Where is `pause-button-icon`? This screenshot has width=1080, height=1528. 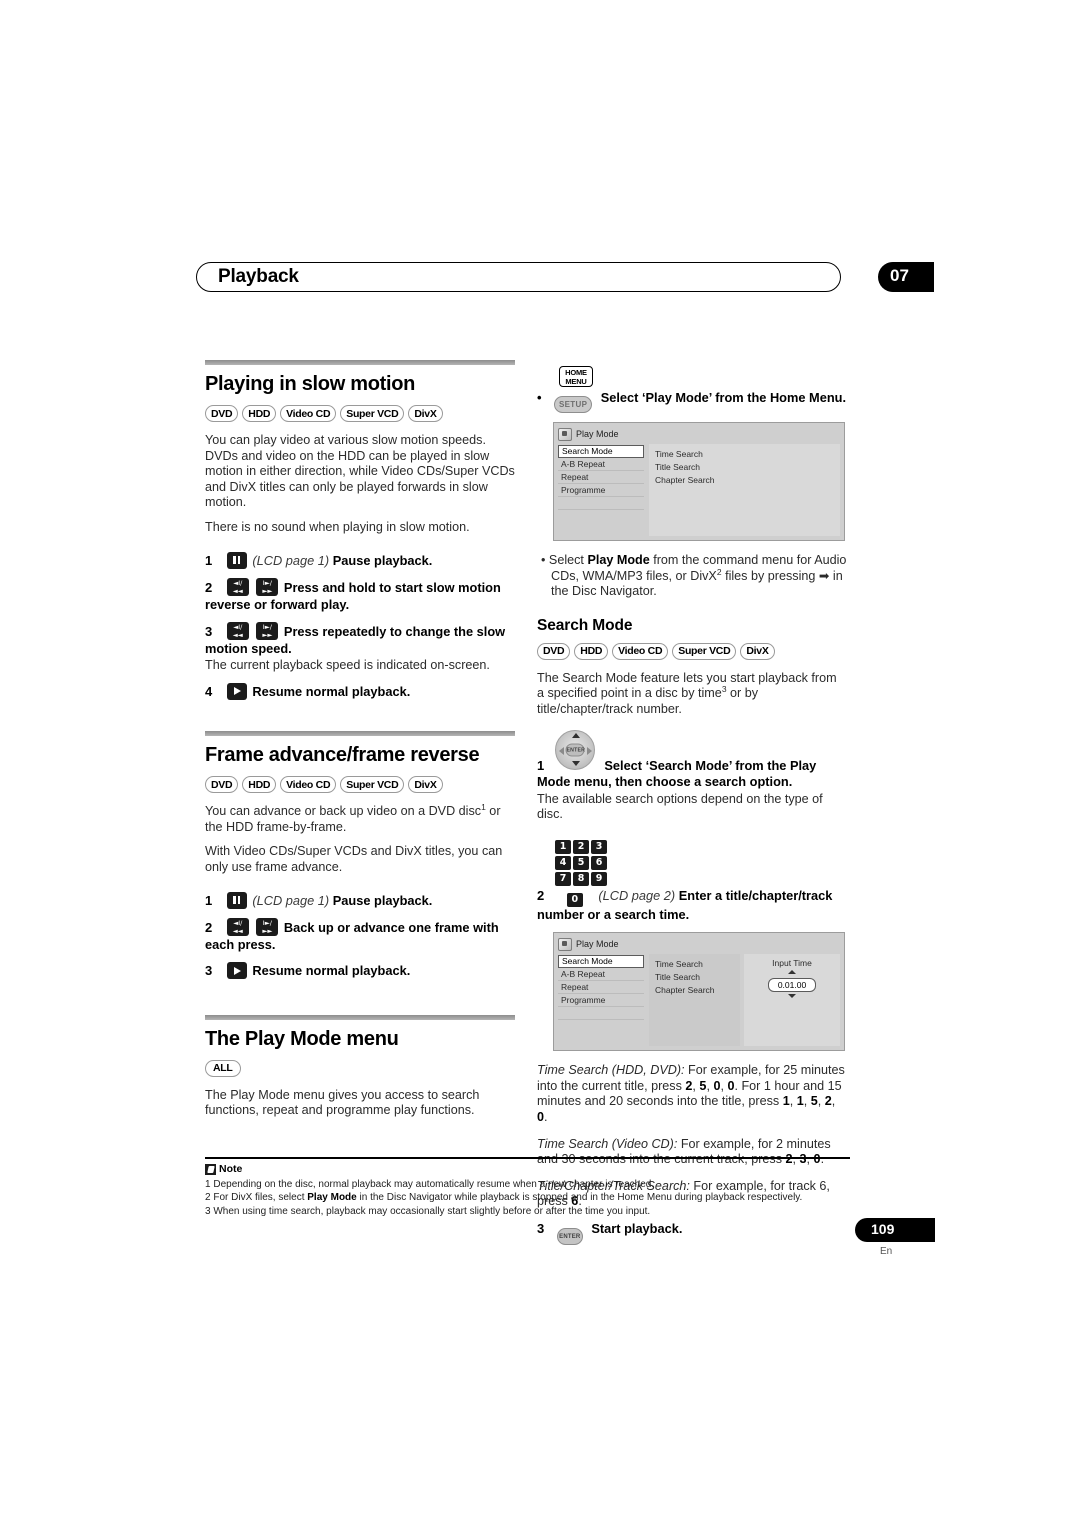
pause-button-icon is located at coordinates (236, 560).